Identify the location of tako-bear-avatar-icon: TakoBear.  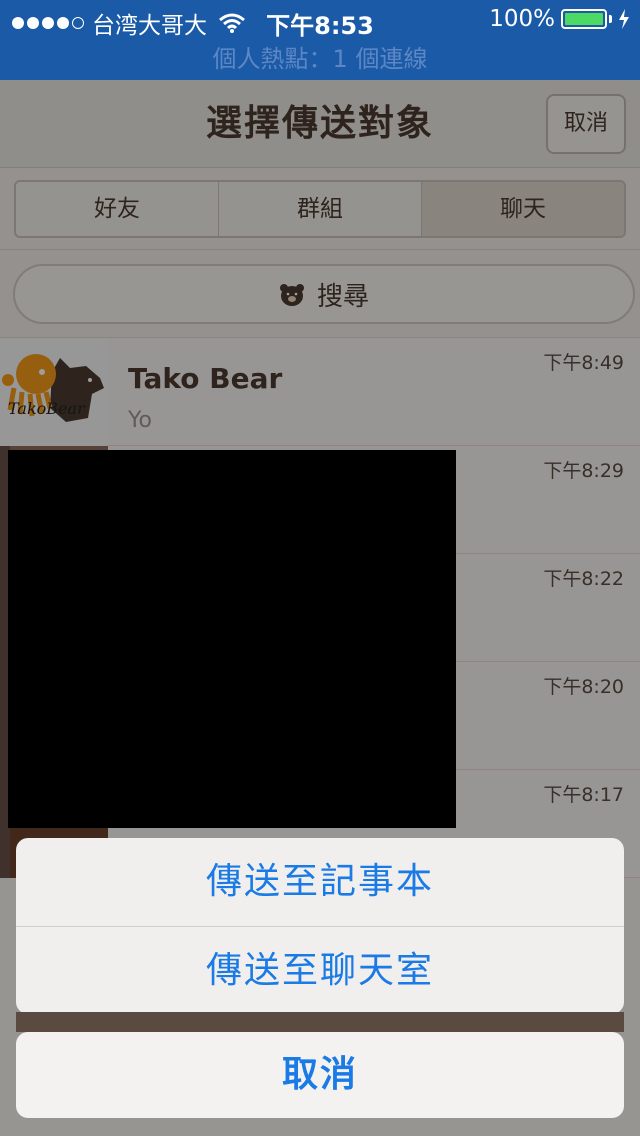
(54, 392).